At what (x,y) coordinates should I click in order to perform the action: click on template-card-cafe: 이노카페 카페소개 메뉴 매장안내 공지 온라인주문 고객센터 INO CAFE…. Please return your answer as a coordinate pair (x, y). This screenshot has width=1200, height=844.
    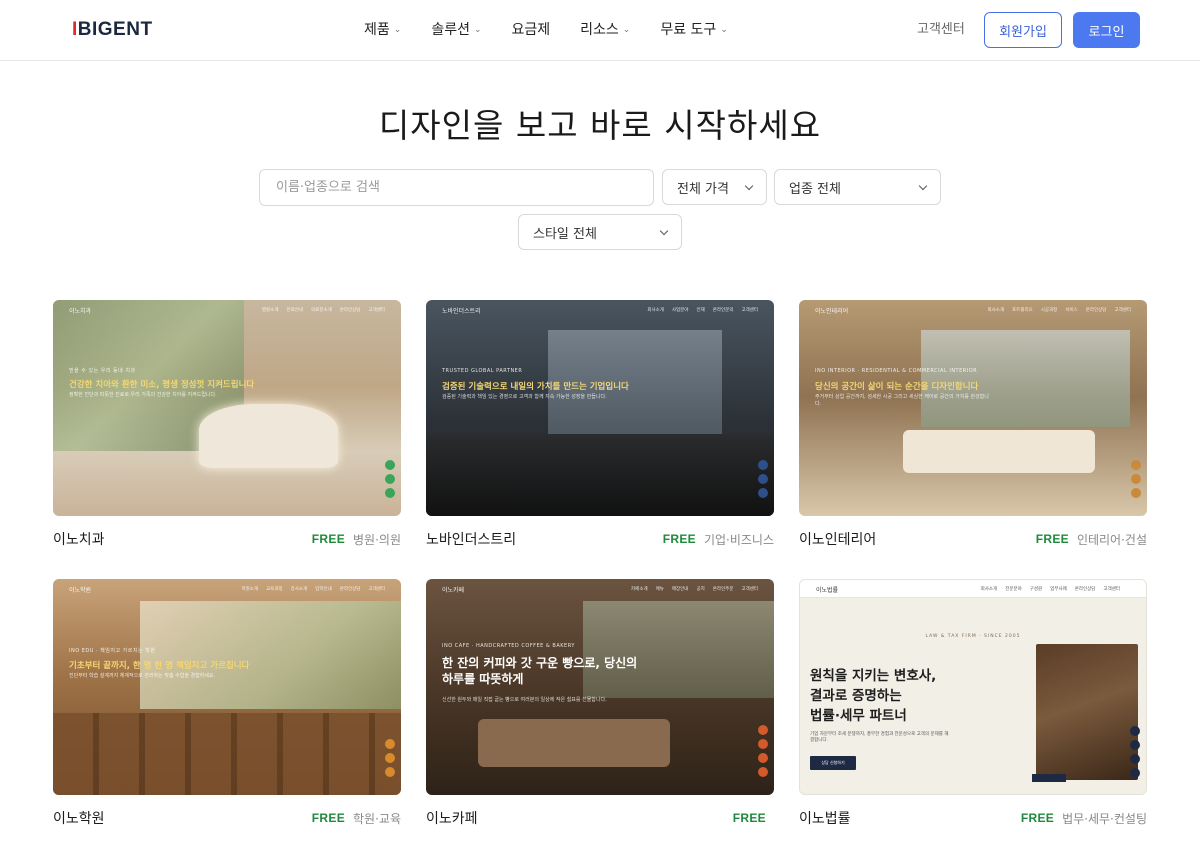
    Looking at the image, I should click on (600, 703).